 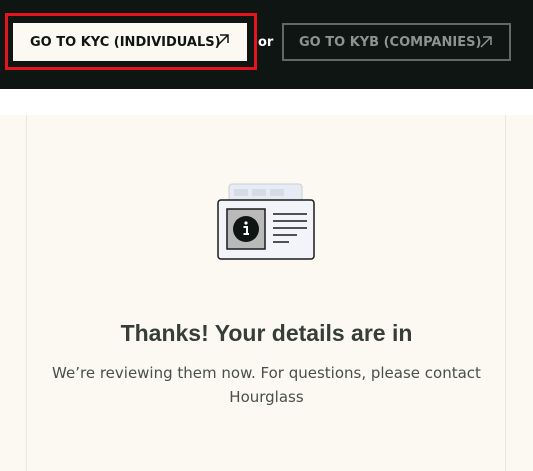 I want to click on go-to-kyb-button: GO TO KYB (COMPANIES), so click(x=396, y=42).